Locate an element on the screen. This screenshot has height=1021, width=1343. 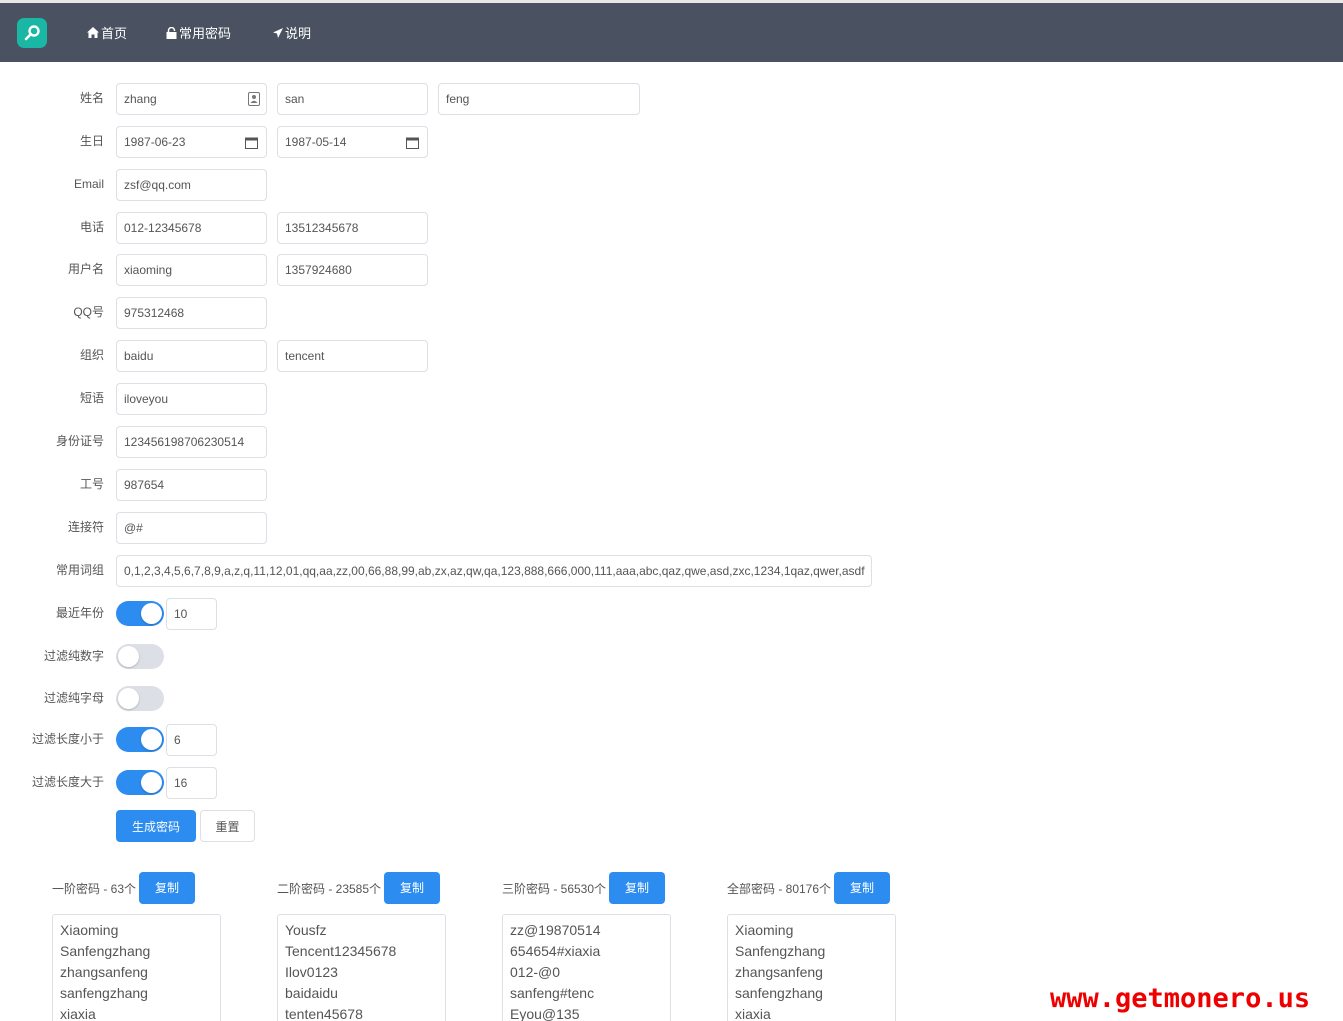
recent-years-row: 最近年份 10 is located at coordinates (450, 614).